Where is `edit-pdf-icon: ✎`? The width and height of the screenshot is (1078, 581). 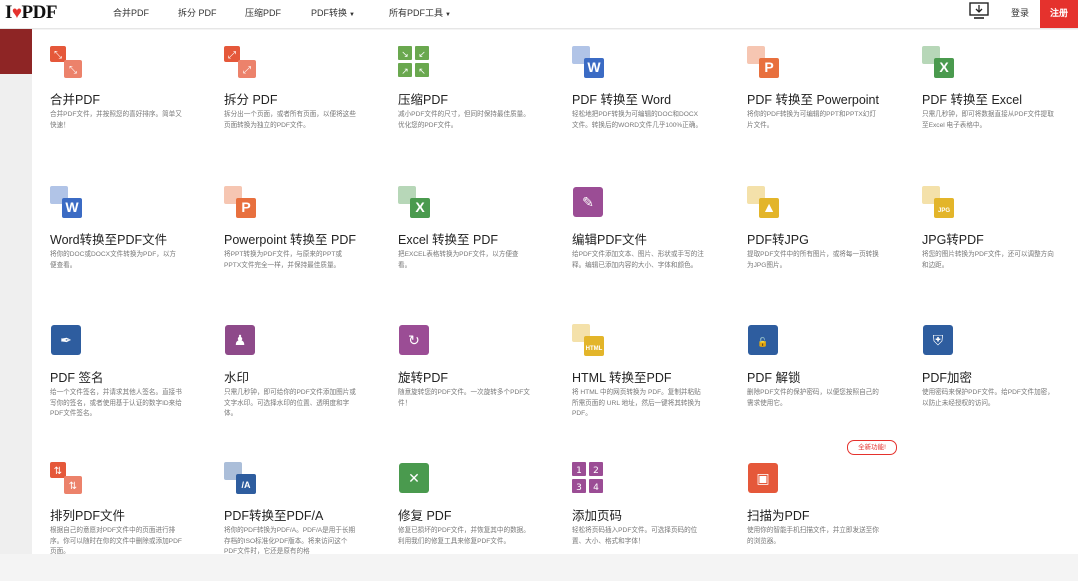 edit-pdf-icon: ✎ is located at coordinates (588, 202).